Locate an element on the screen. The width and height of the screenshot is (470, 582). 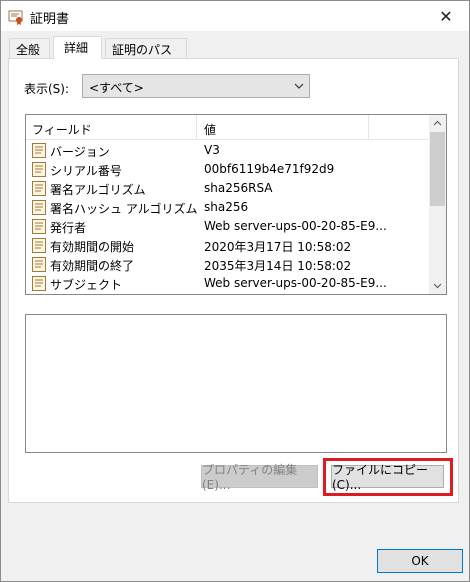
ok-button: OK is located at coordinates (420, 561).